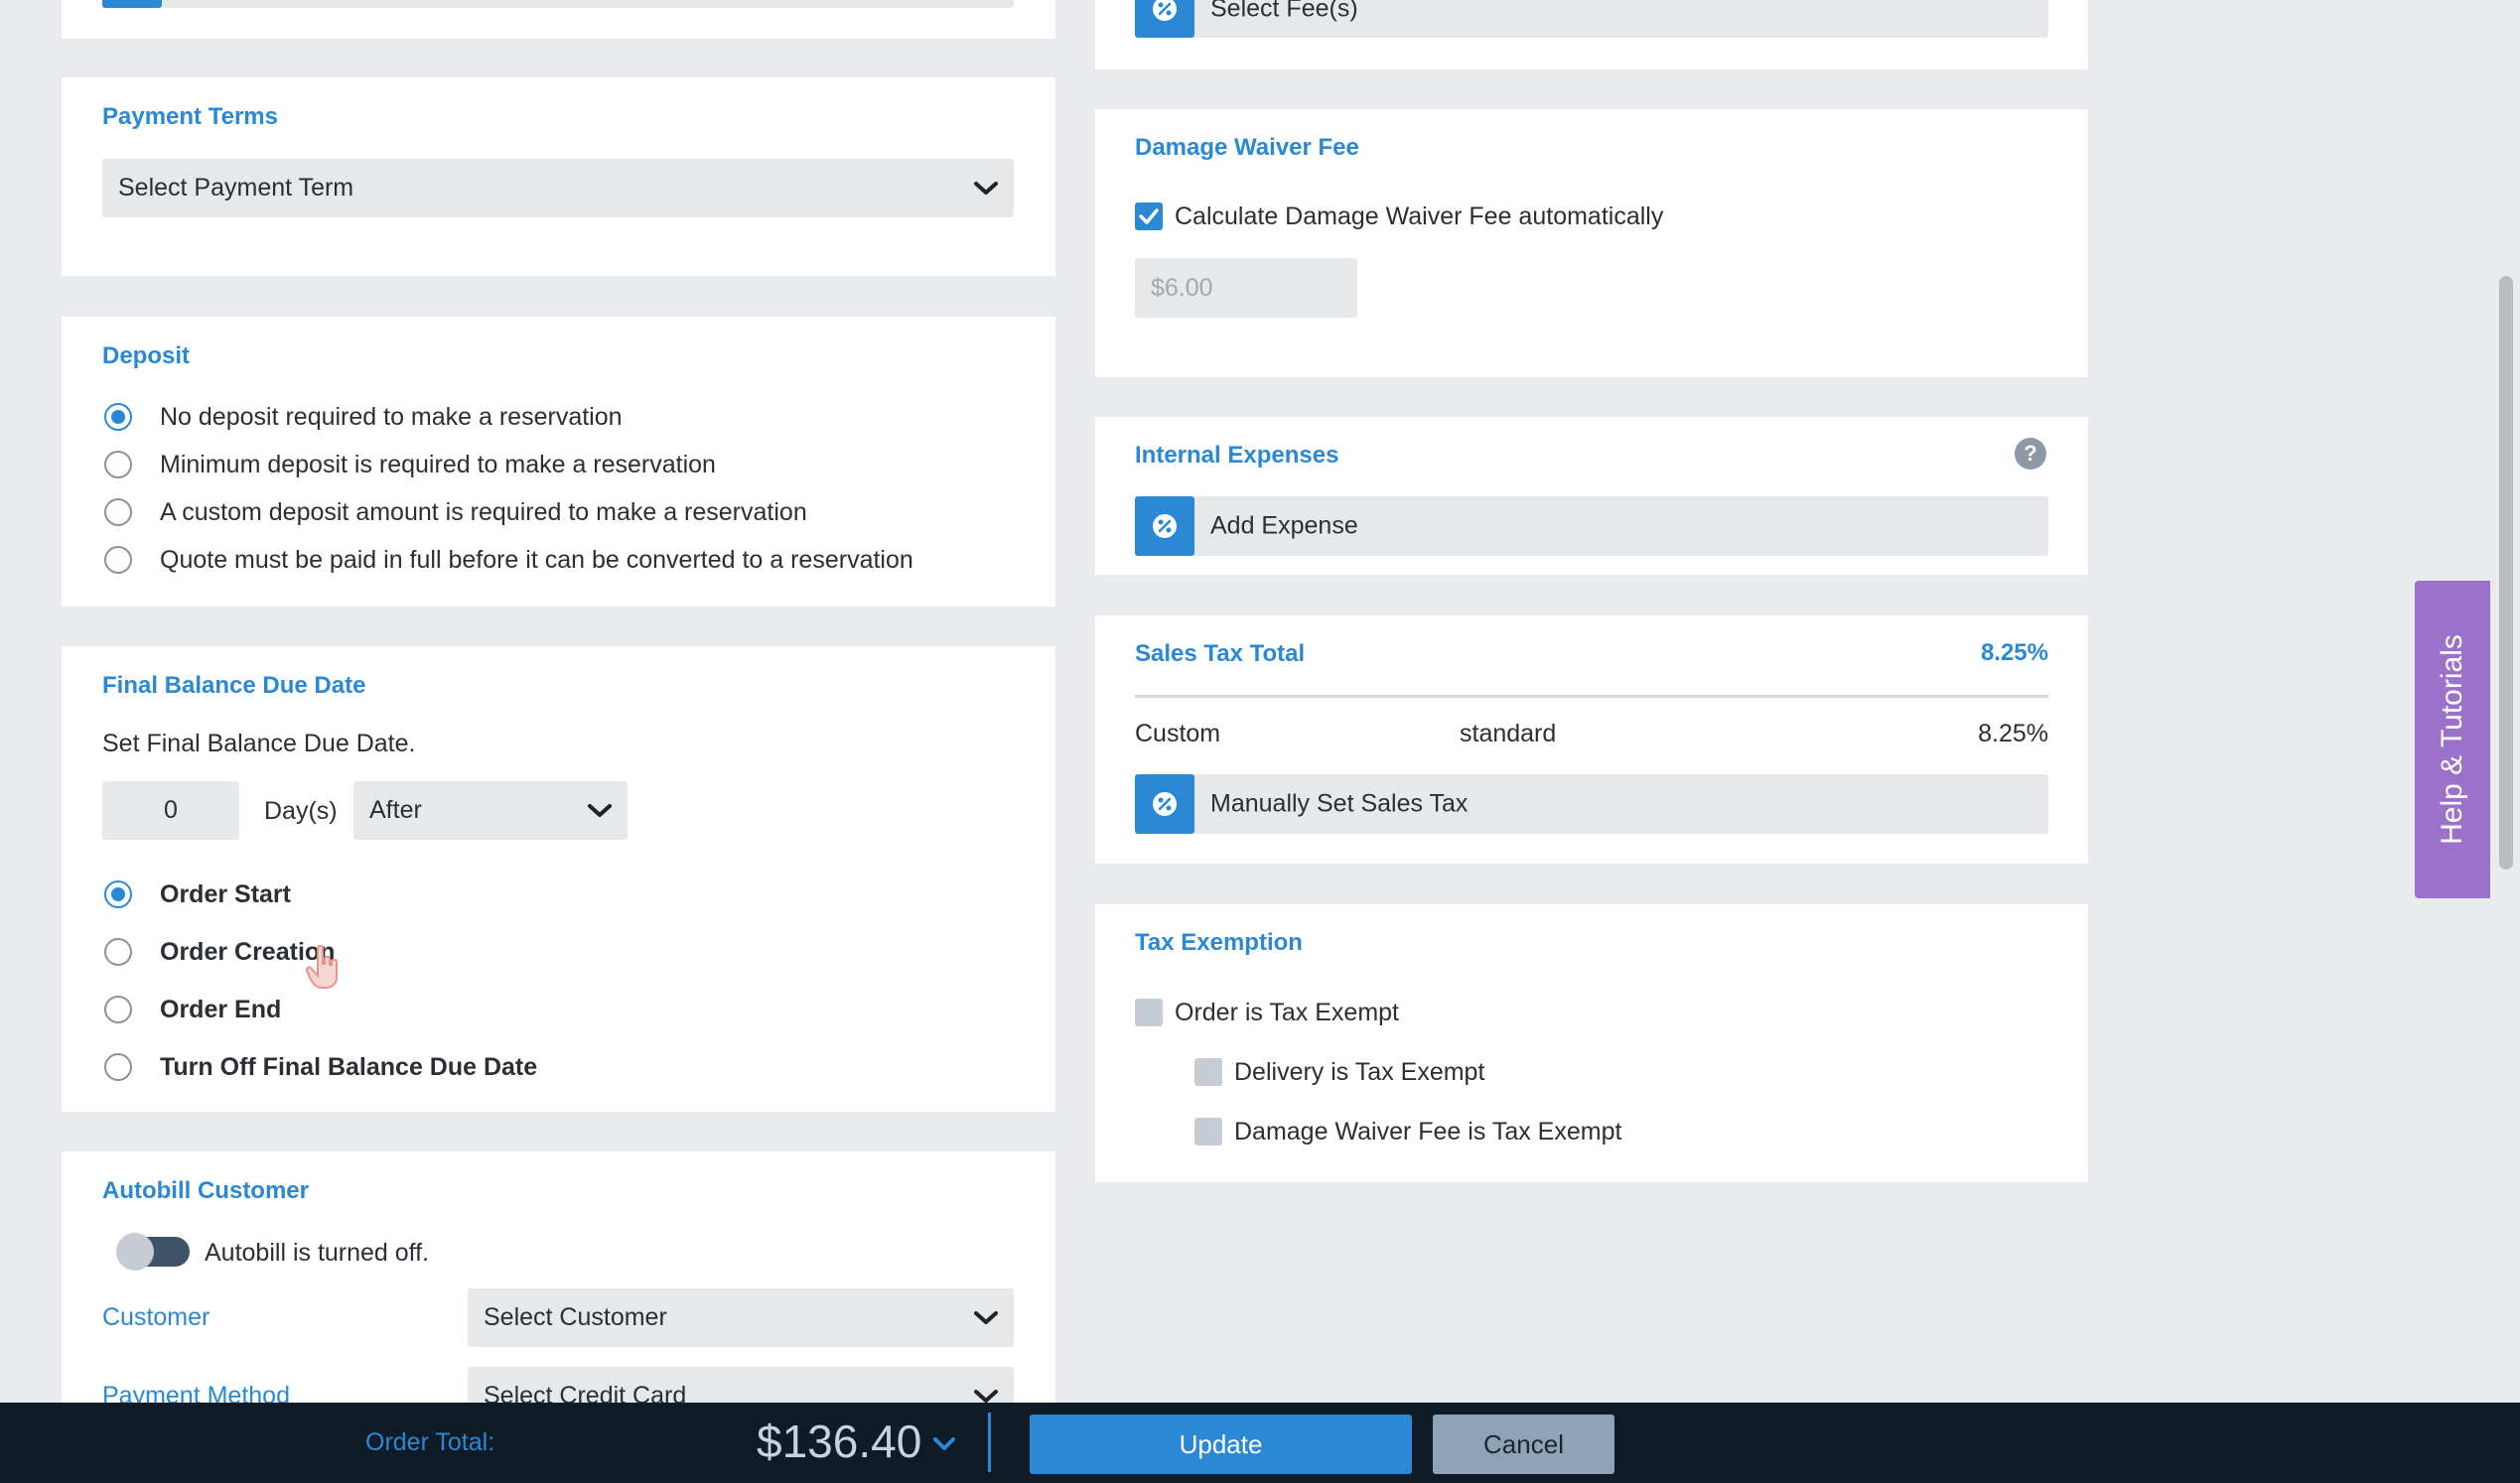  I want to click on payment-terms-card: Payment Terms Select Payment Term, so click(558, 176).